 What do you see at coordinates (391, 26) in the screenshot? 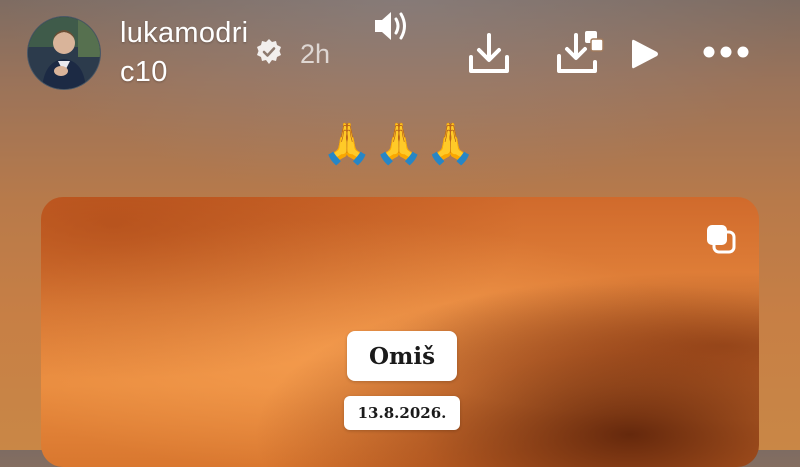
I see `speaker-icon` at bounding box center [391, 26].